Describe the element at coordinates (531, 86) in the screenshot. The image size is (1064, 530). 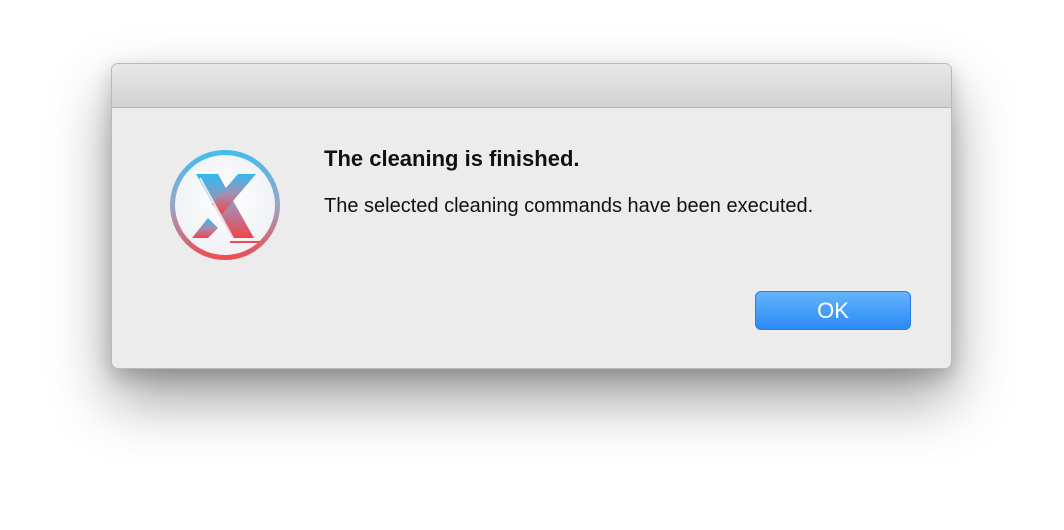
I see `dialog-titlebar` at that location.